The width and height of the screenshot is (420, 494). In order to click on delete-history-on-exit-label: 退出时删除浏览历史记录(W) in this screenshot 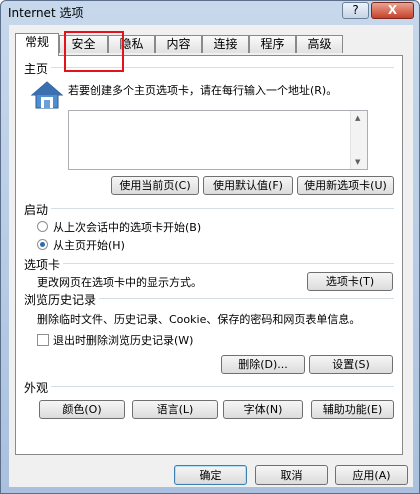, I will do `click(123, 340)`.